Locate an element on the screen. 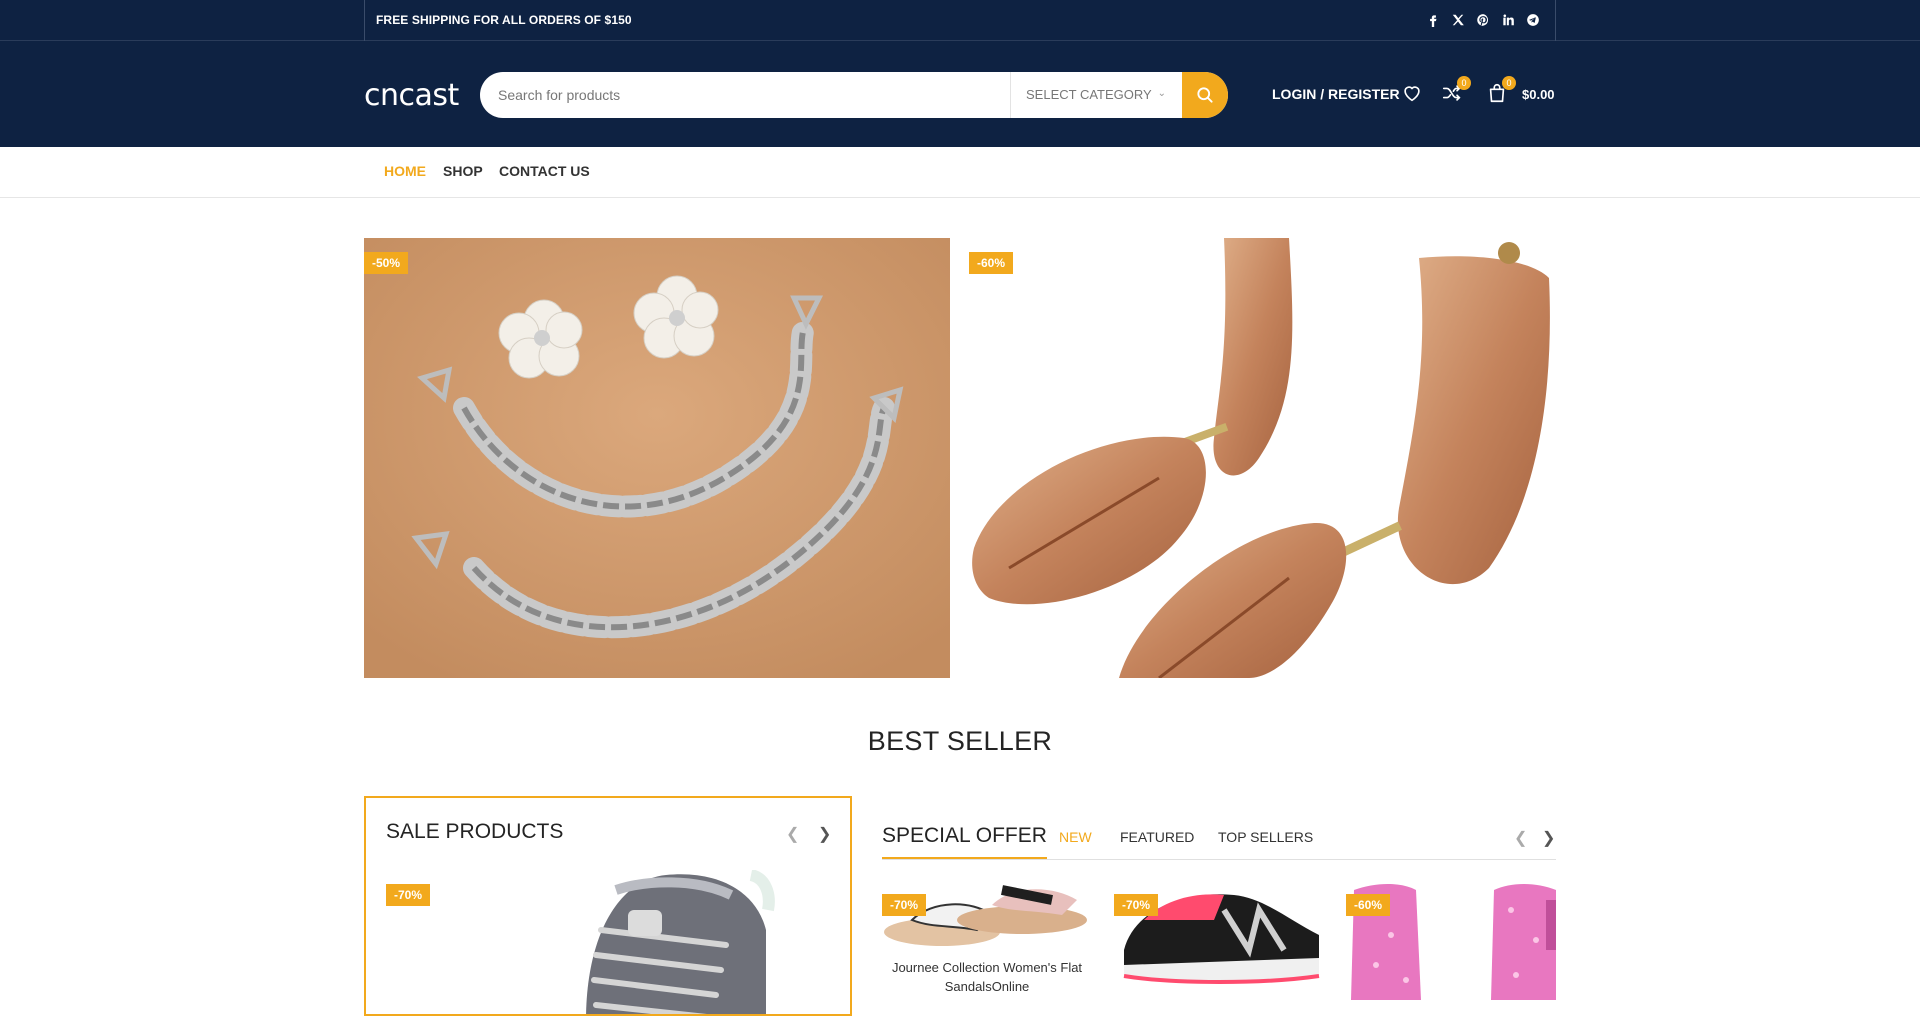 The image size is (1920, 1016). cart-count-badge: 0 is located at coordinates (1509, 83).